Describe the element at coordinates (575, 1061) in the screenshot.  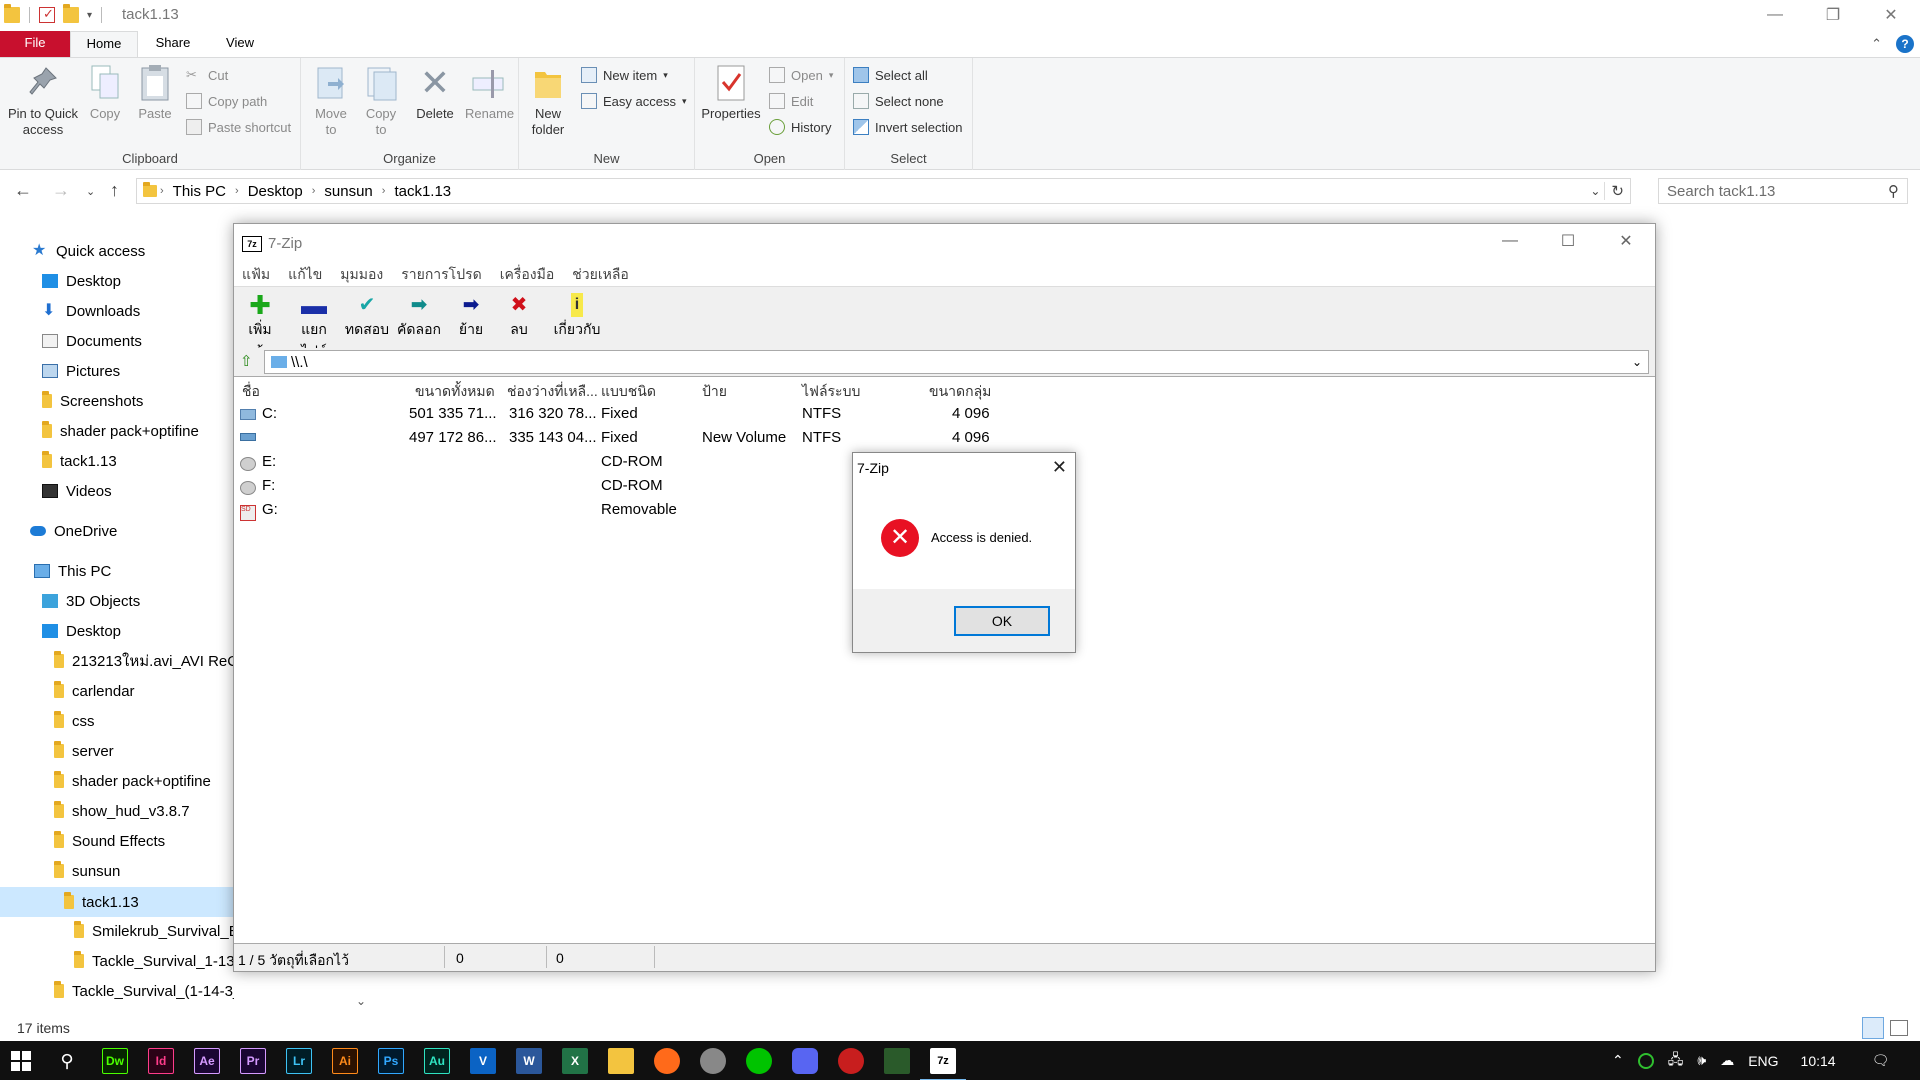
I see `excel-icon: X` at that location.